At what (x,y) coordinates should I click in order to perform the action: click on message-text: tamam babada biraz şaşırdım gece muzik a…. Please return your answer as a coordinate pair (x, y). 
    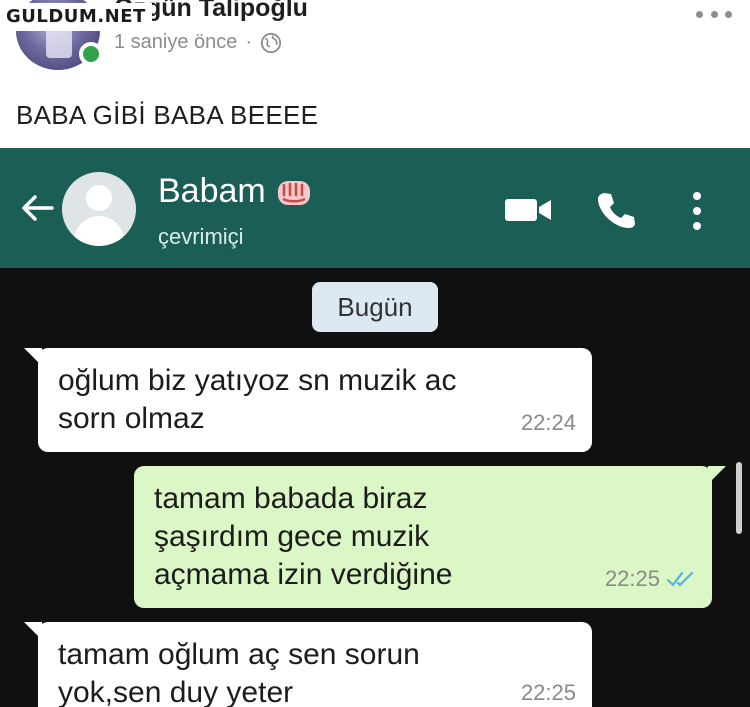
    Looking at the image, I should click on (303, 536).